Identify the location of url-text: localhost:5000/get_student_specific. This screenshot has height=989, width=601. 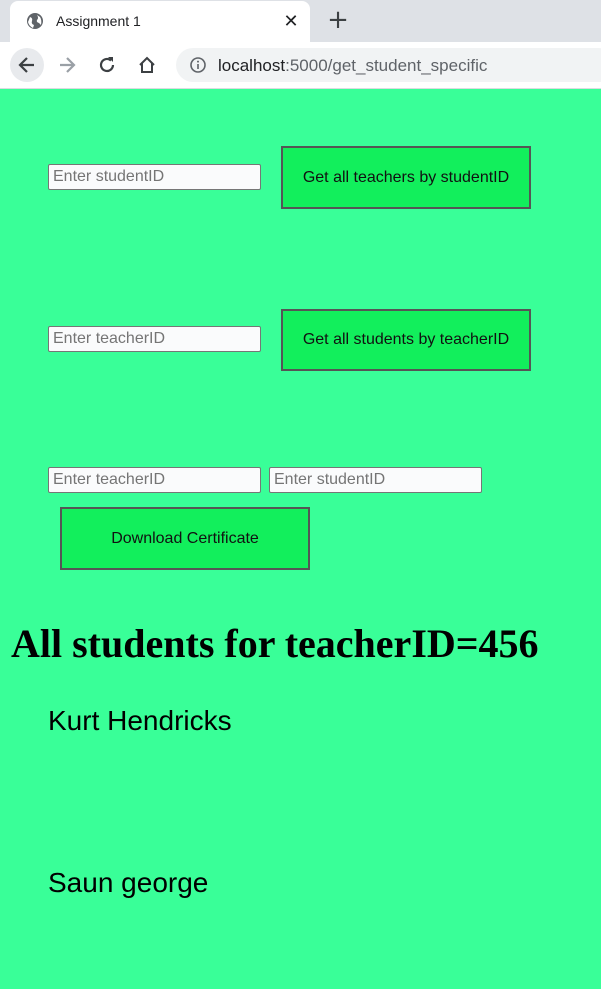
(352, 66).